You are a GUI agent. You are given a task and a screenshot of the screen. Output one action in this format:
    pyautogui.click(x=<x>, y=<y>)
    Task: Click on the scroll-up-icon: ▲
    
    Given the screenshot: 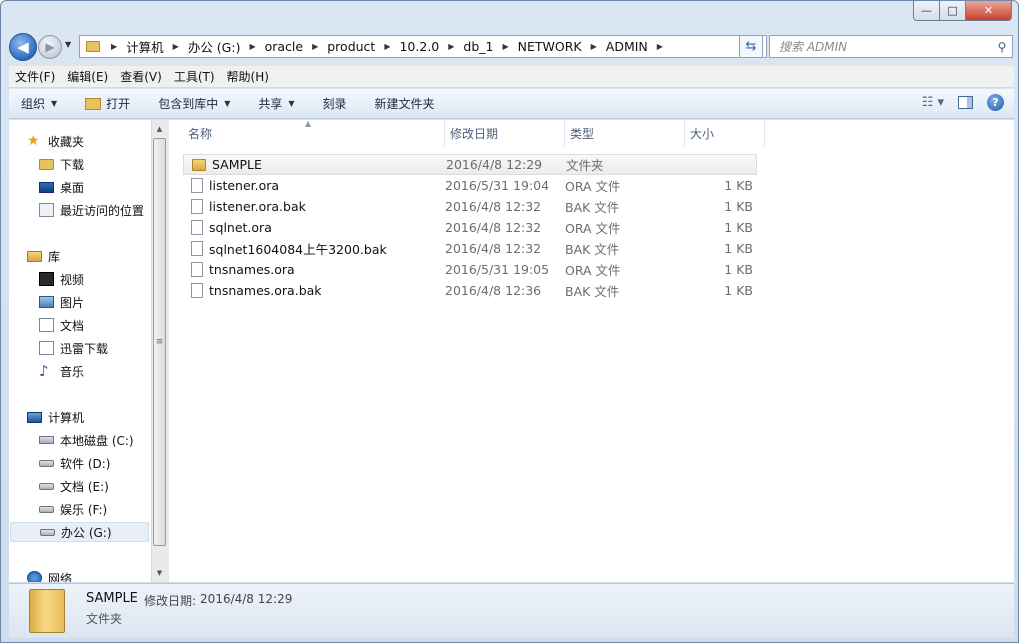 What is the action you would take?
    pyautogui.click(x=159, y=129)
    